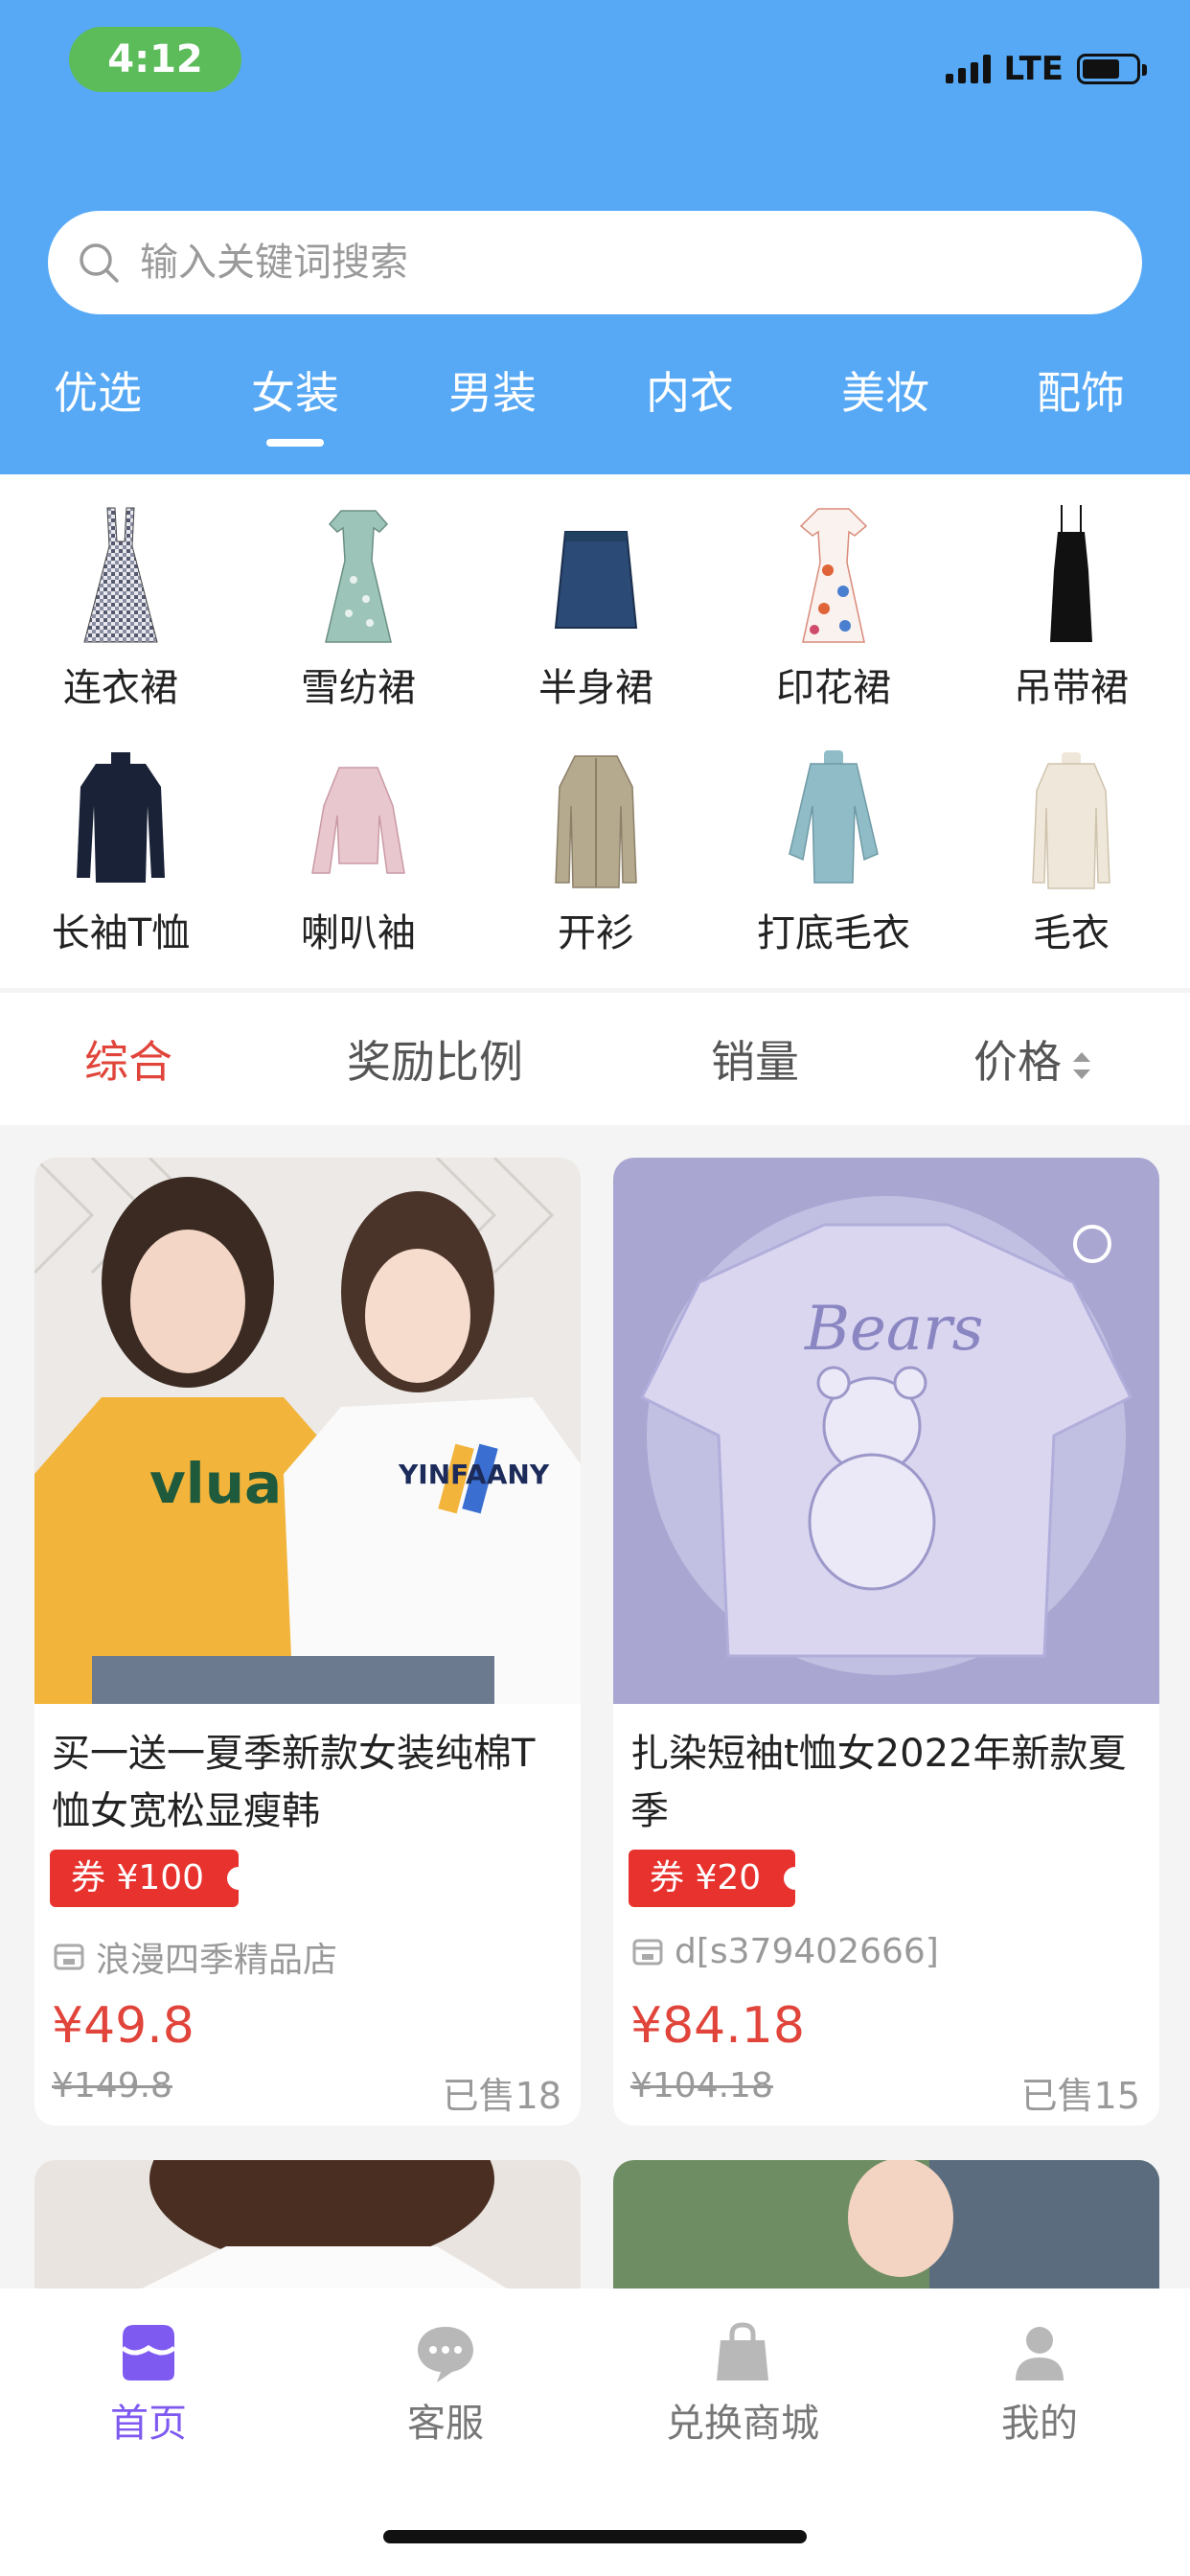 The width and height of the screenshot is (1190, 2576). I want to click on product-title: 买一送一夏季新款女装纯棉T恤女宽松显瘦韩, so click(294, 1782).